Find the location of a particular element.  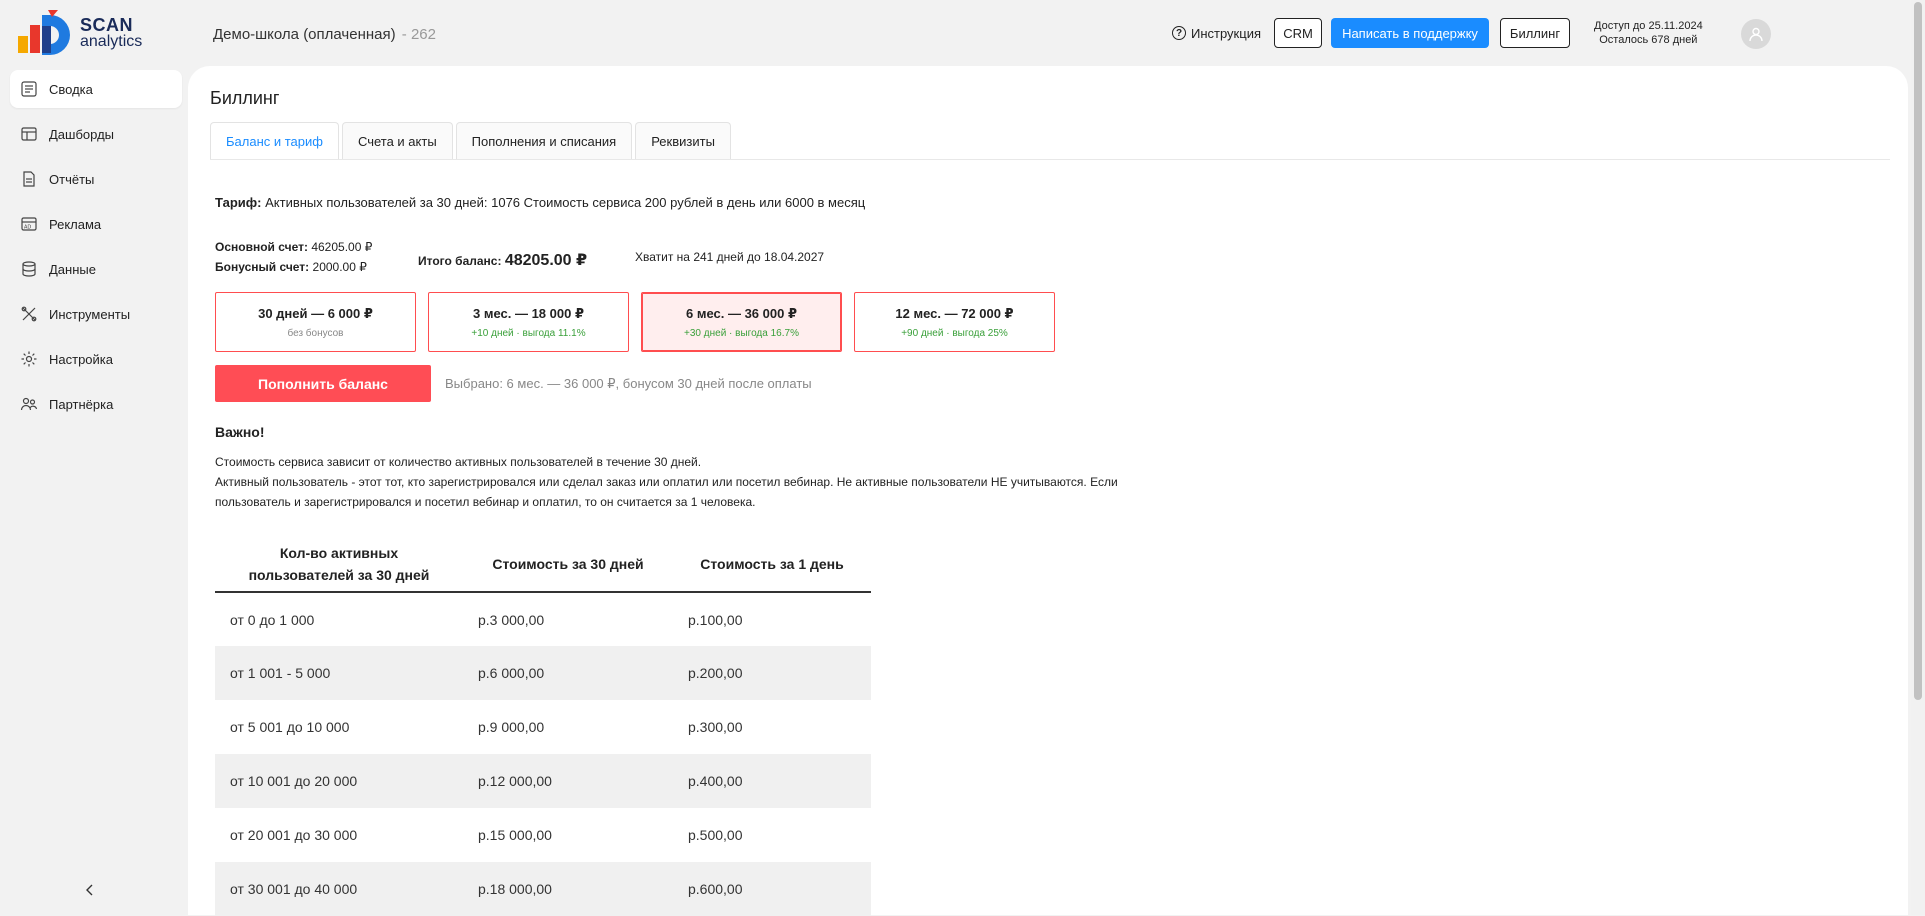

sidebar-item-reports: Отчёты is located at coordinates (96, 179).